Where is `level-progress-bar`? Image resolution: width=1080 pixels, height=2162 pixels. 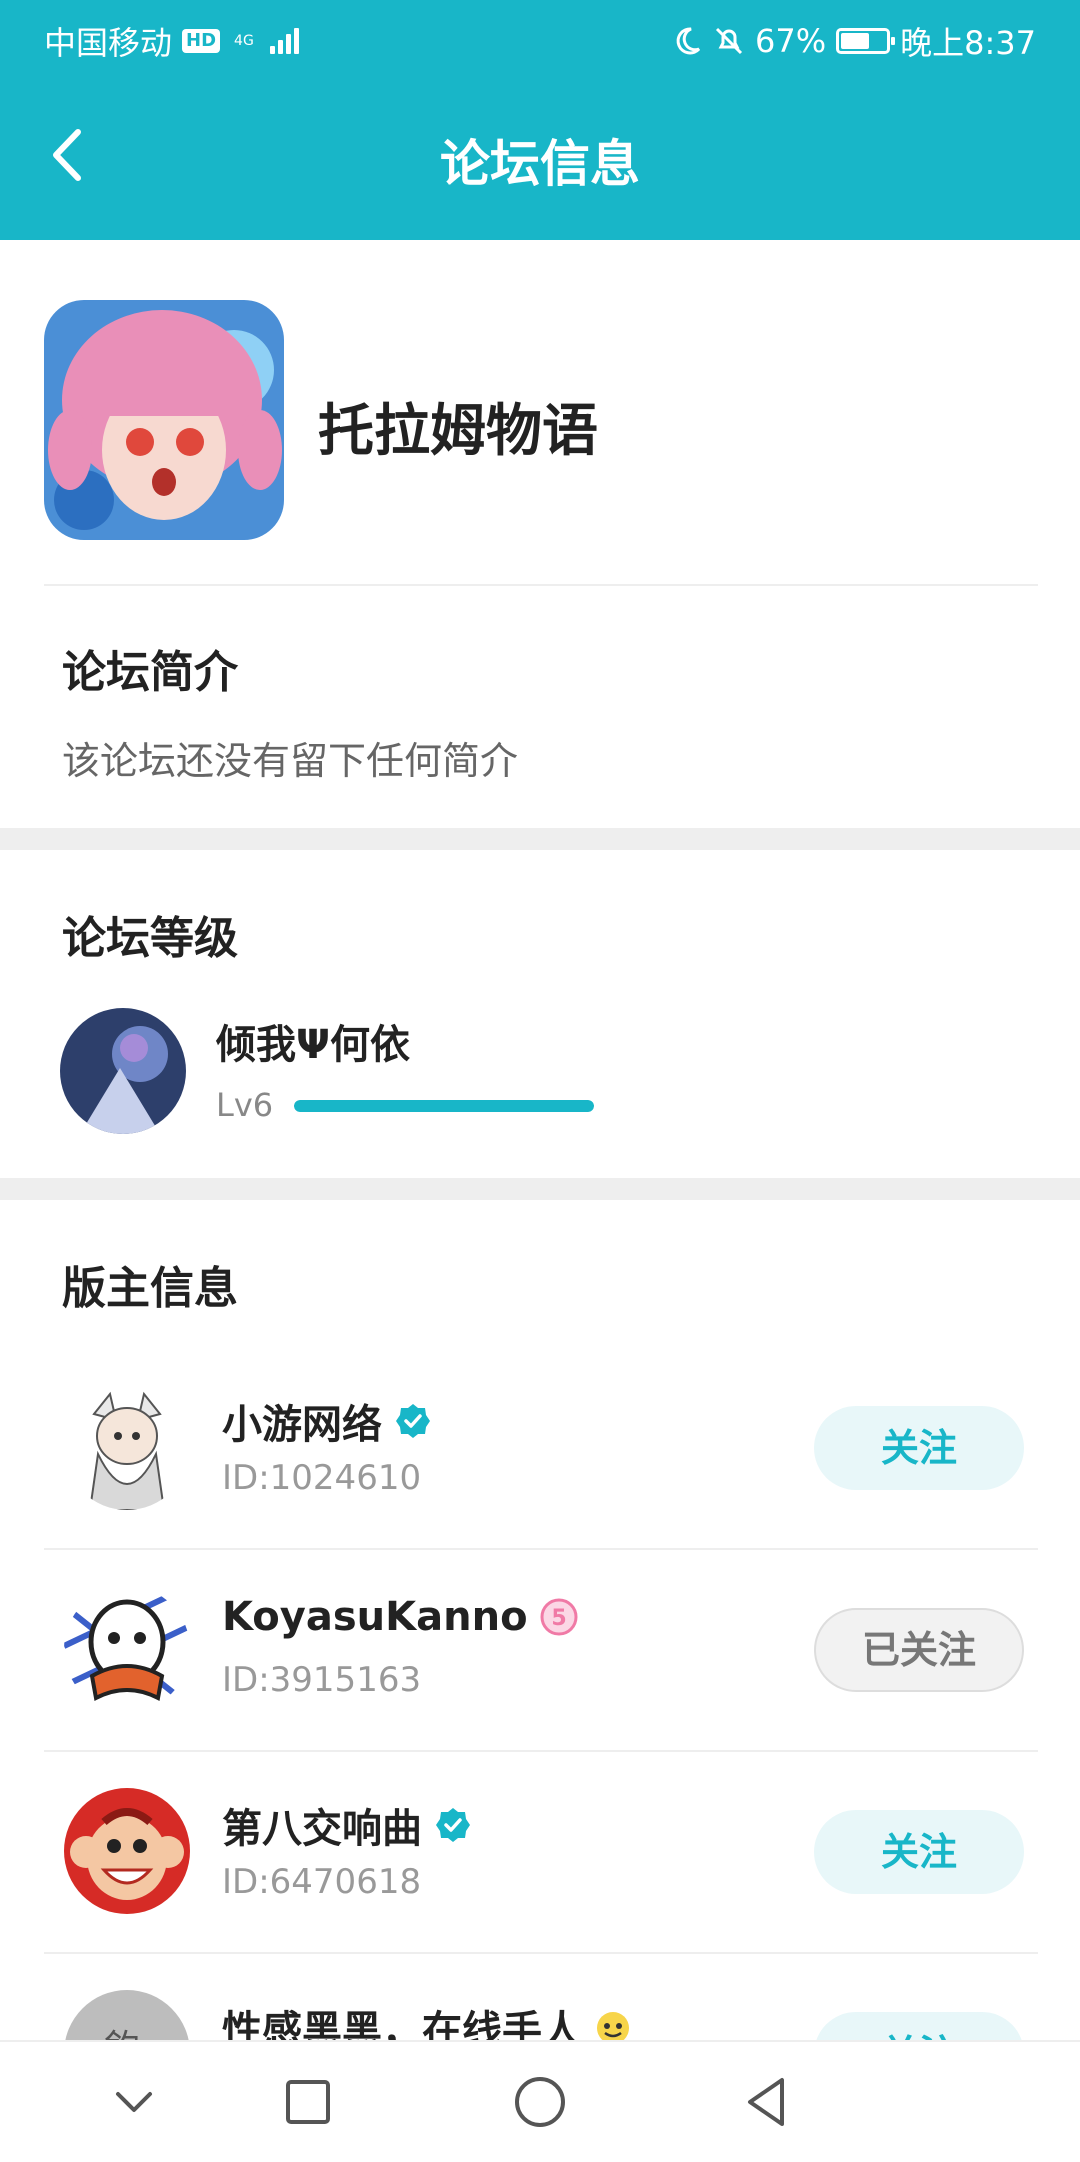 level-progress-bar is located at coordinates (444, 1106).